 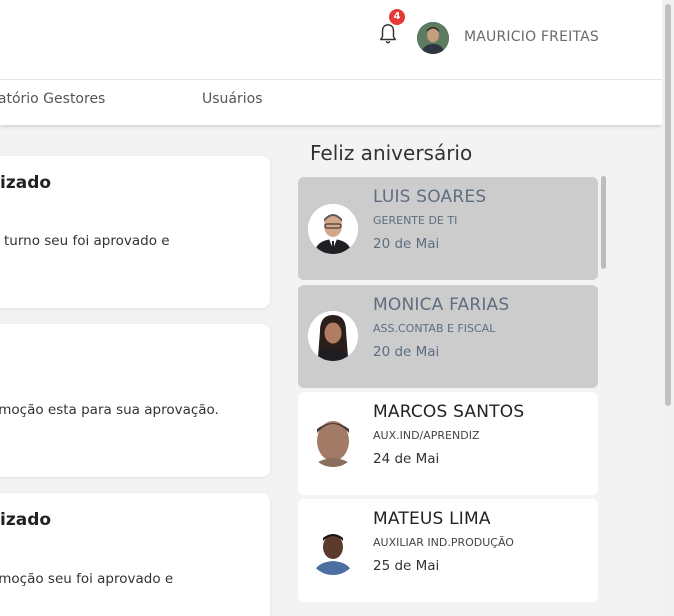 What do you see at coordinates (603, 222) in the screenshot?
I see `birthday-list-scrollbar` at bounding box center [603, 222].